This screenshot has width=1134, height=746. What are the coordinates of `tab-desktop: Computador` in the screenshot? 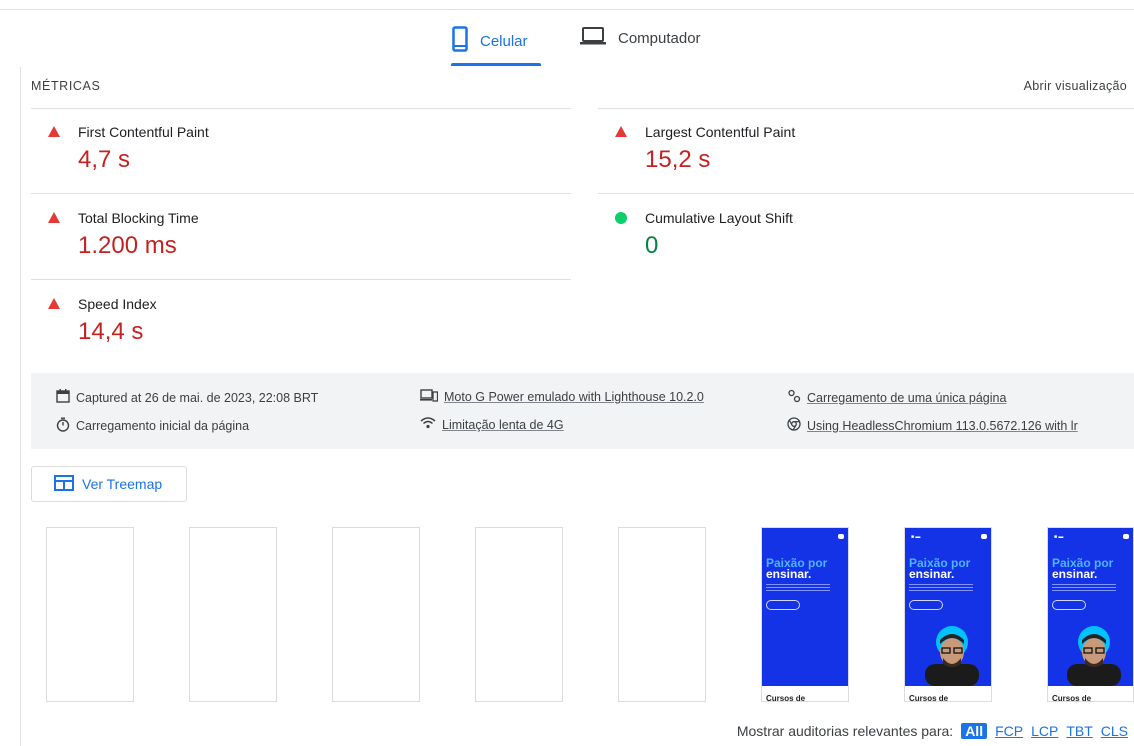 It's located at (640, 38).